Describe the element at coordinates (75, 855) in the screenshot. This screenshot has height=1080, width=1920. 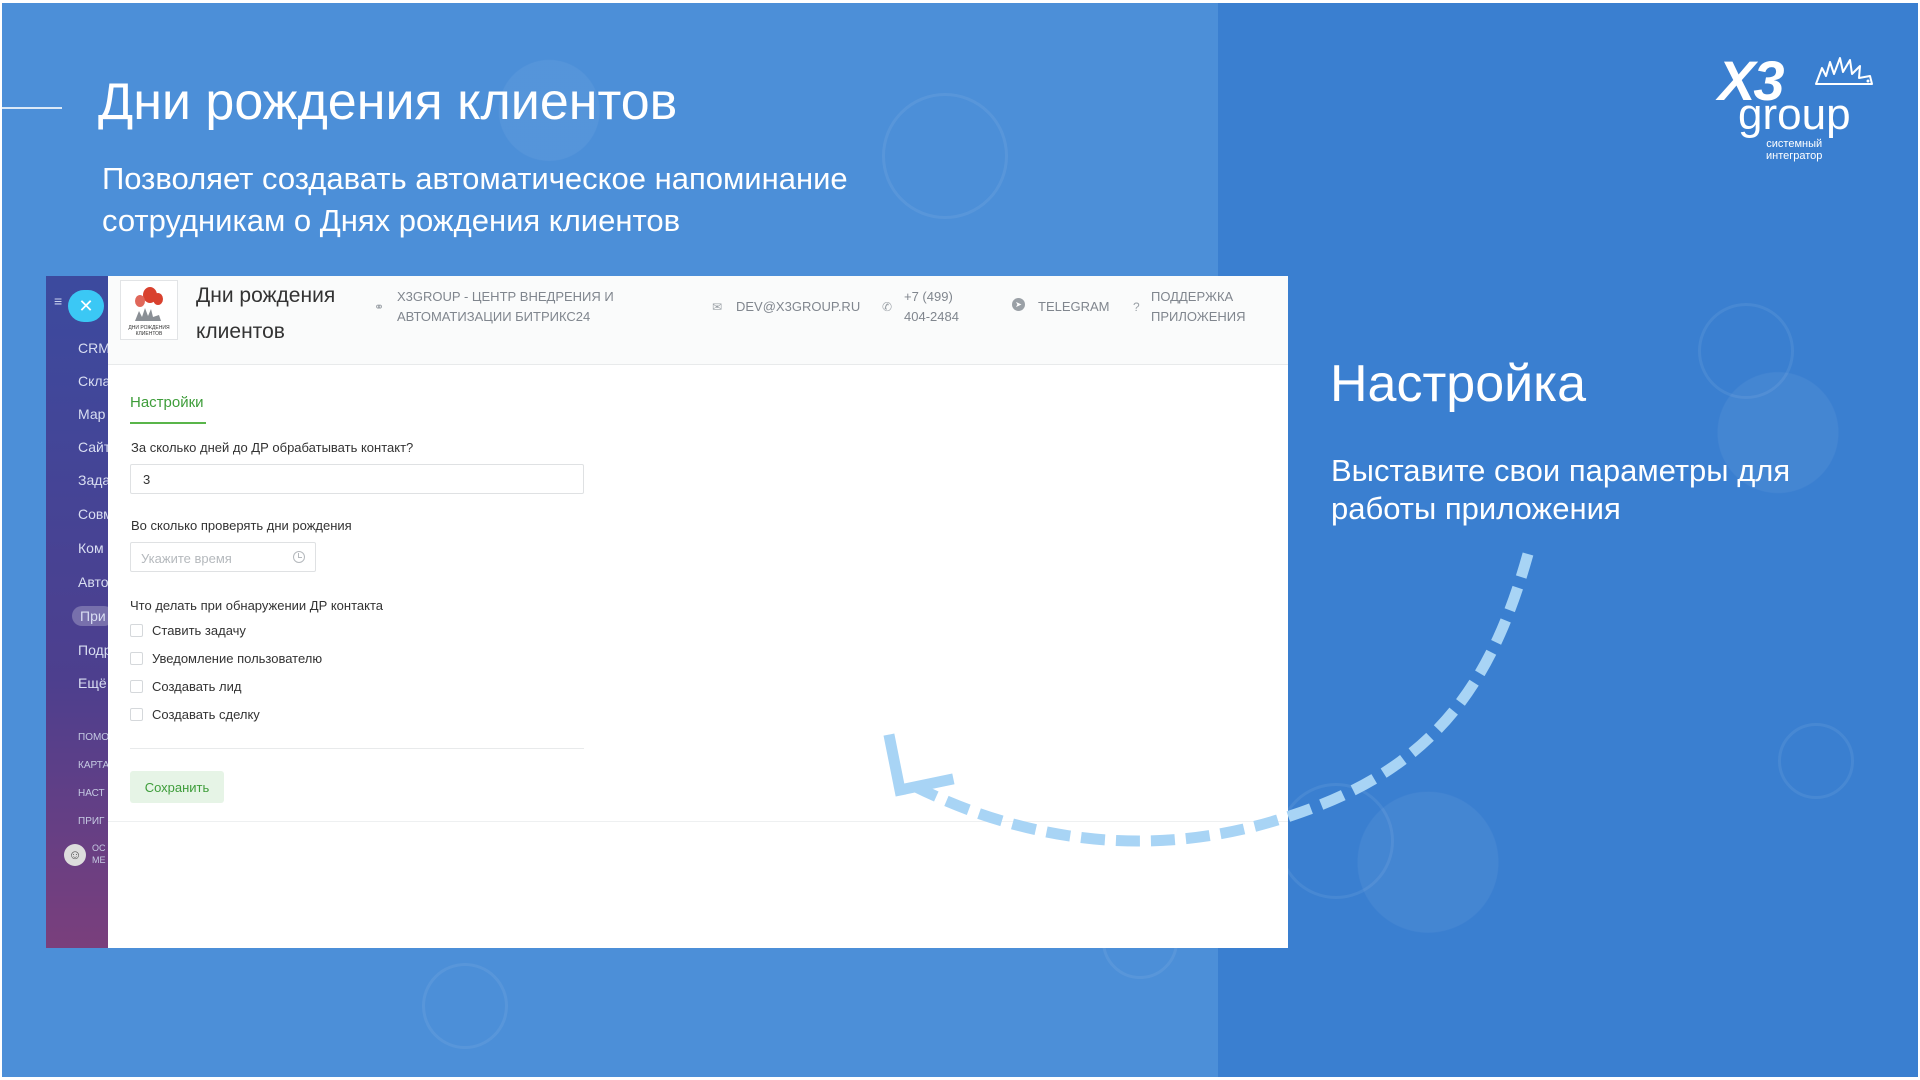
I see `avatar: ☺` at that location.